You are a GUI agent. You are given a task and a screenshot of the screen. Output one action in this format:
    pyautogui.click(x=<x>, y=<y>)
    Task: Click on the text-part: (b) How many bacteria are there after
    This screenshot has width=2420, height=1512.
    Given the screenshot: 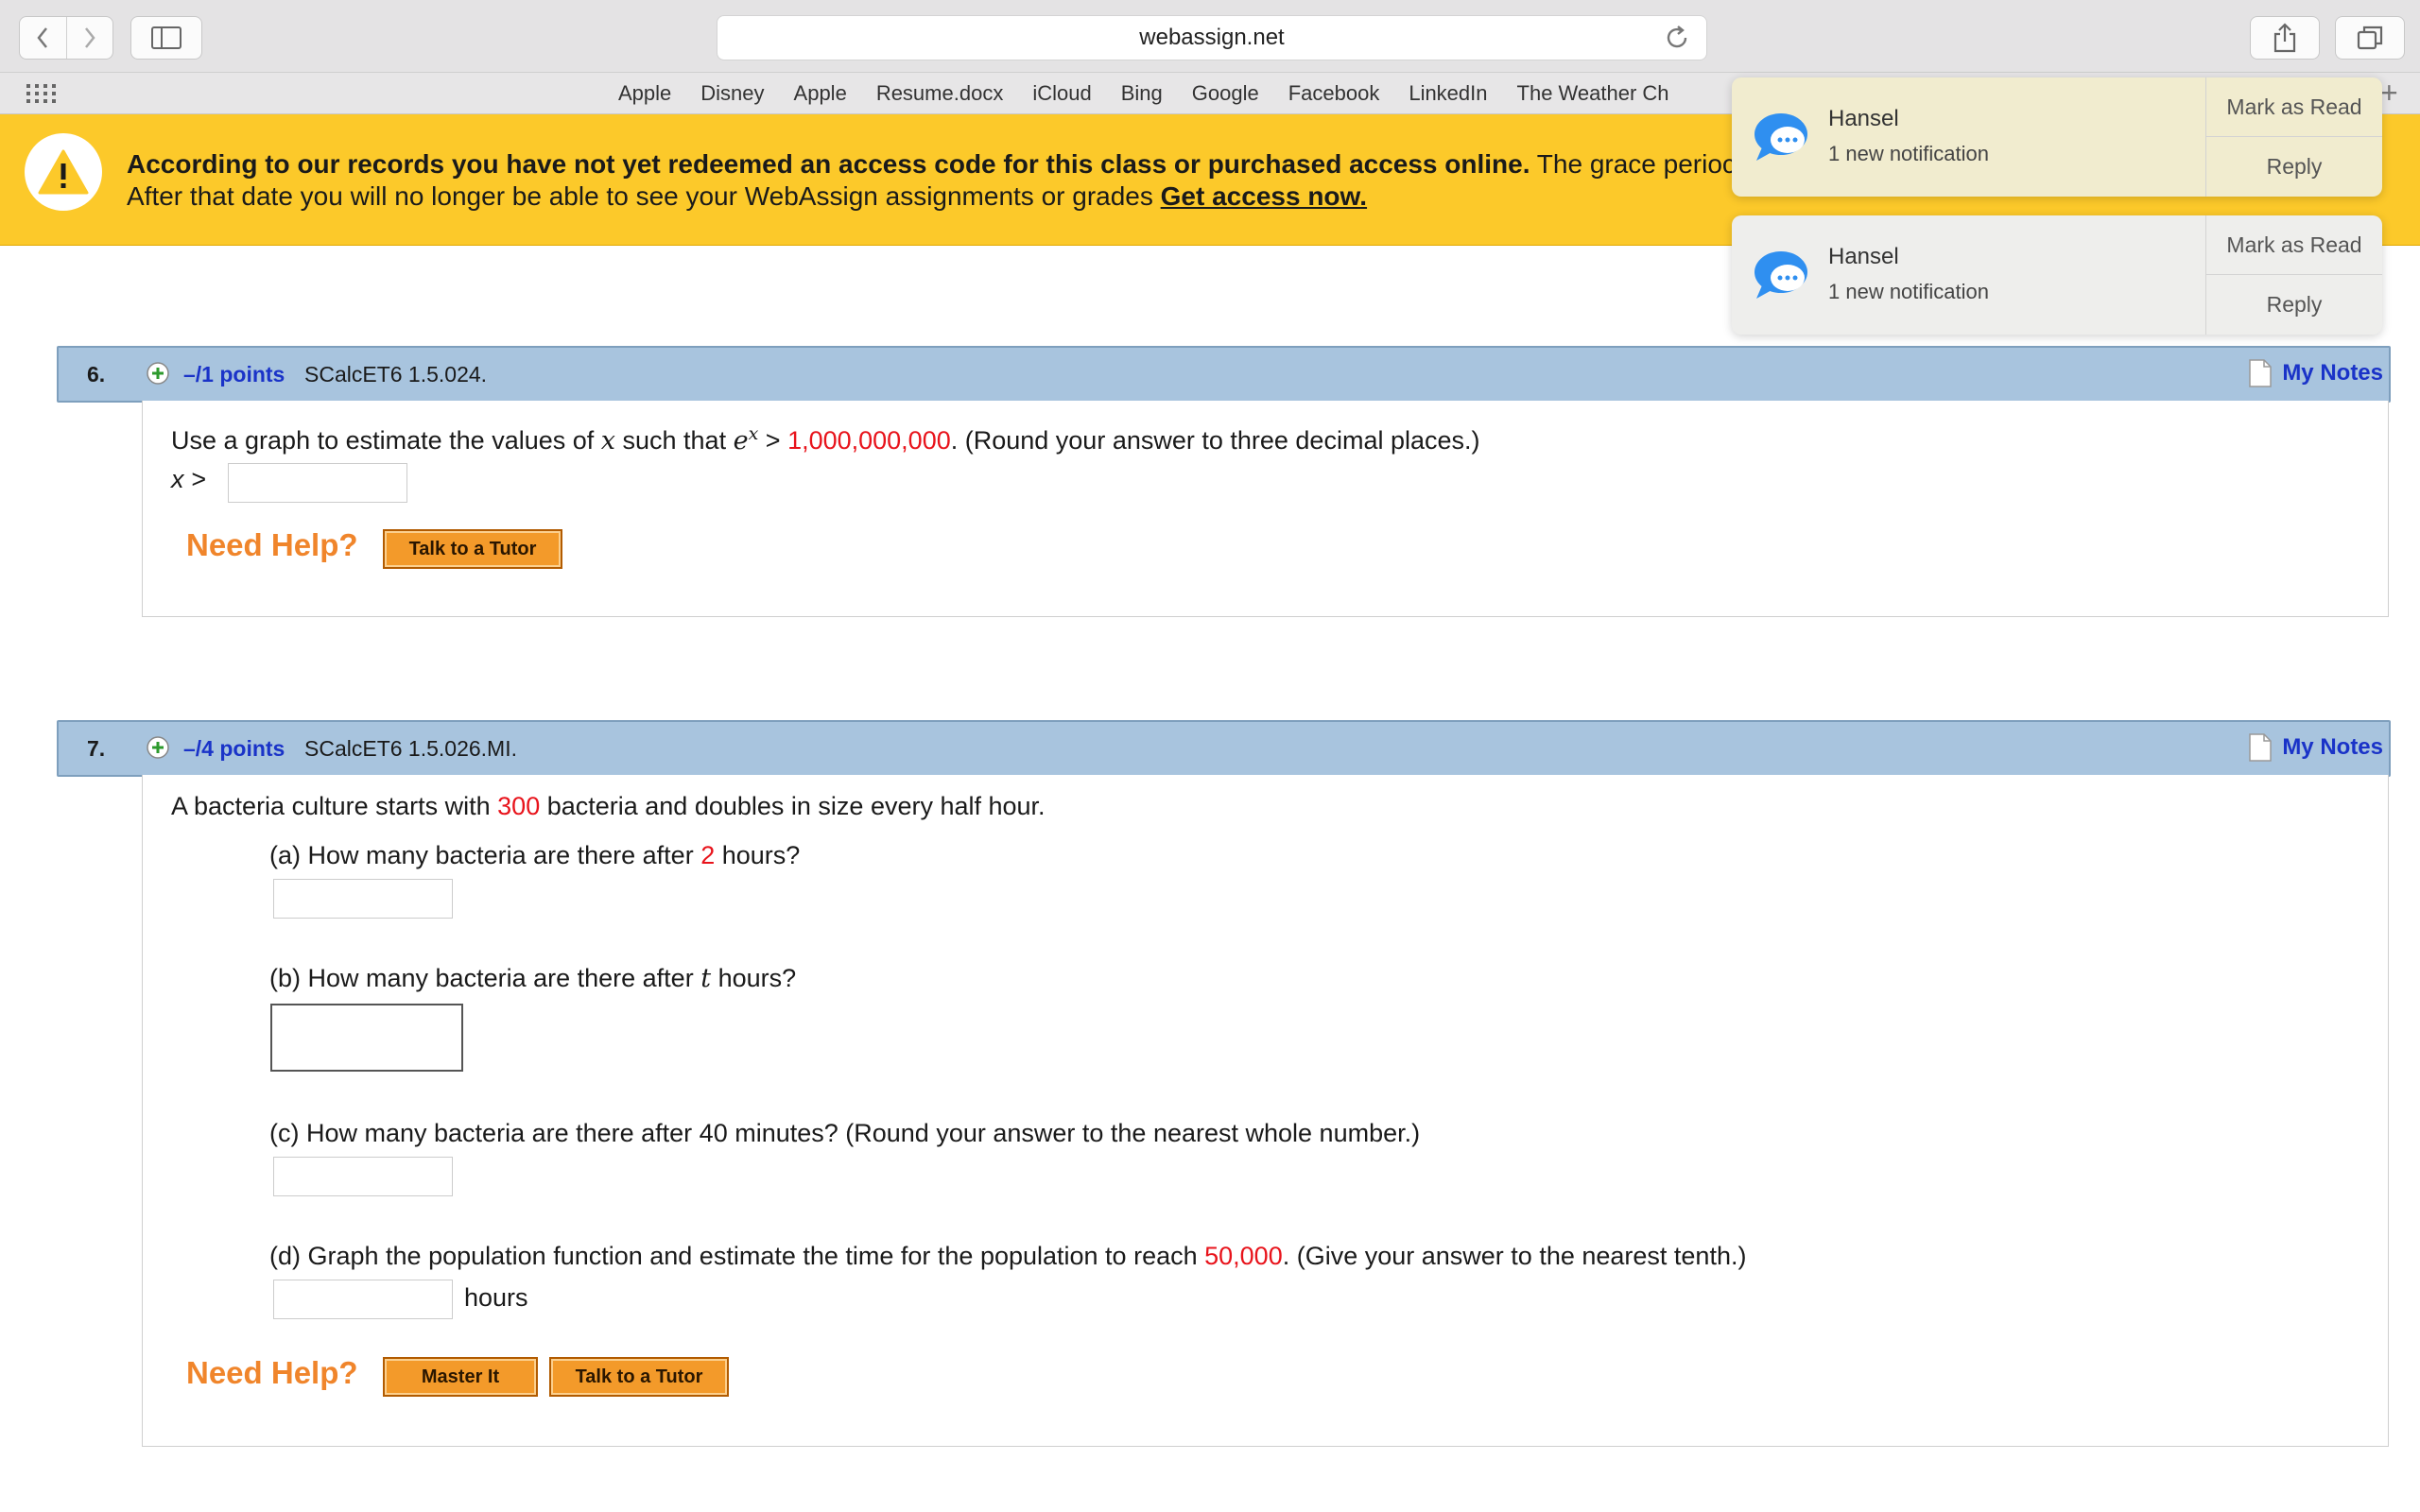 What is the action you would take?
    pyautogui.click(x=485, y=978)
    